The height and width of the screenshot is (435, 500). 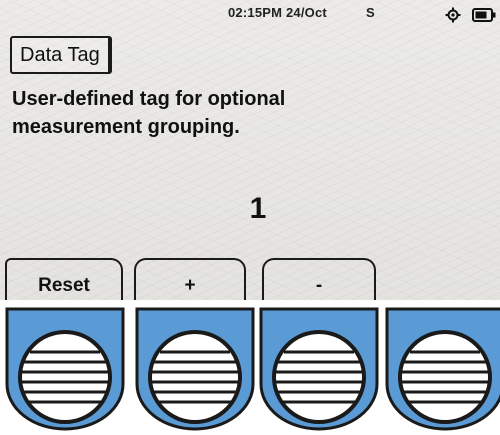 I want to click on description-line-1: User-defined tag for optional, so click(x=149, y=99).